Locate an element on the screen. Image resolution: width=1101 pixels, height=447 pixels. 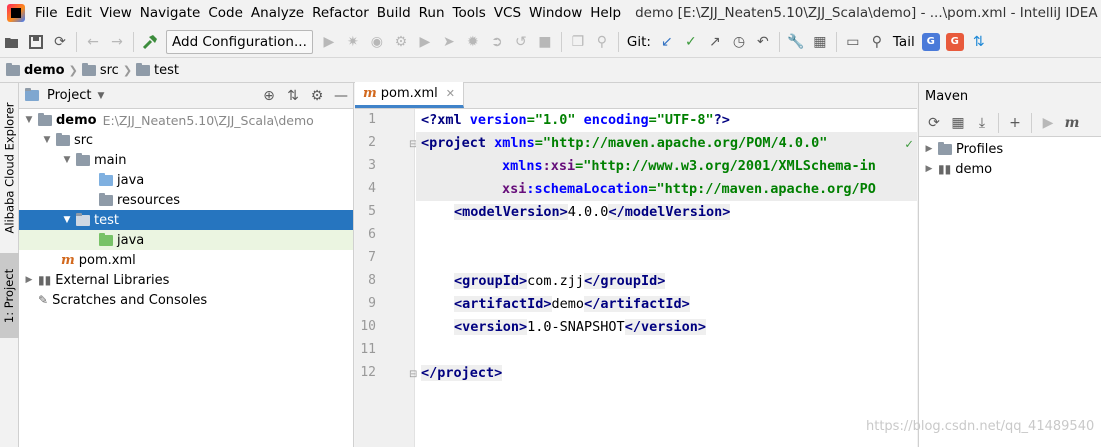
tab-alibaba-cloud-explorer: Alibaba Cloud Explorer is located at coordinates (9, 168).